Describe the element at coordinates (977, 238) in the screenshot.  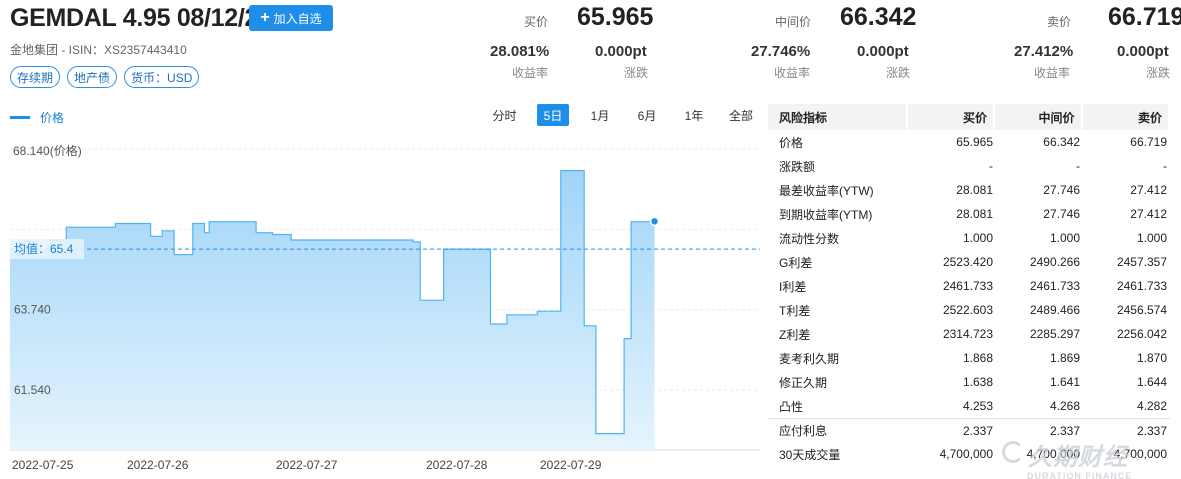
I see `bid-value: 1.000` at that location.